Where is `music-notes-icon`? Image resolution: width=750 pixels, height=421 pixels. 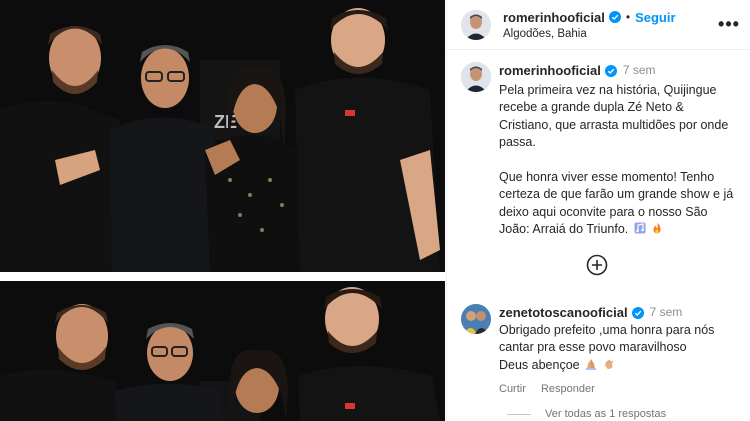 music-notes-icon is located at coordinates (640, 228).